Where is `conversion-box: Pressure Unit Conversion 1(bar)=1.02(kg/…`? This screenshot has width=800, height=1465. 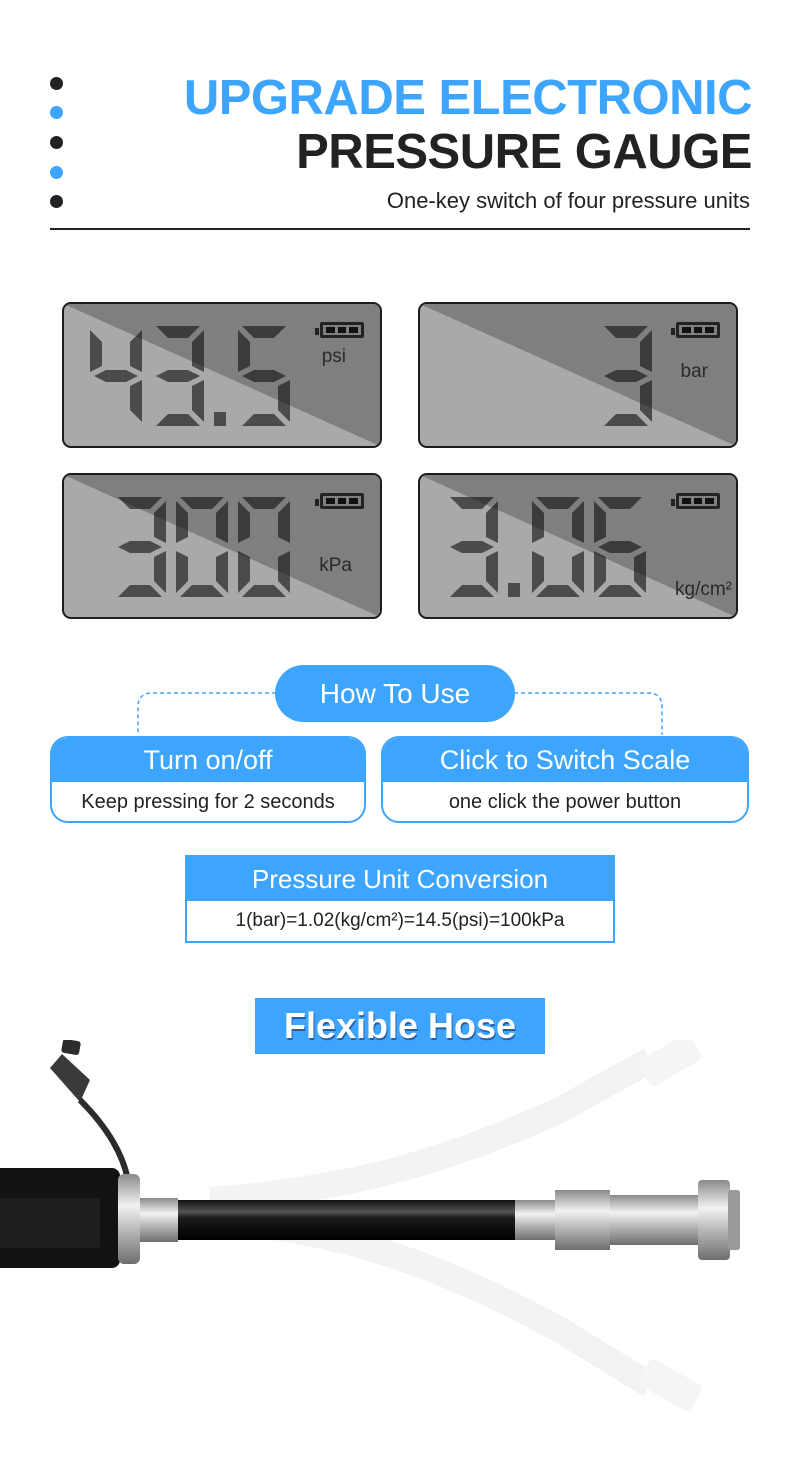 conversion-box: Pressure Unit Conversion 1(bar)=1.02(kg/… is located at coordinates (400, 899).